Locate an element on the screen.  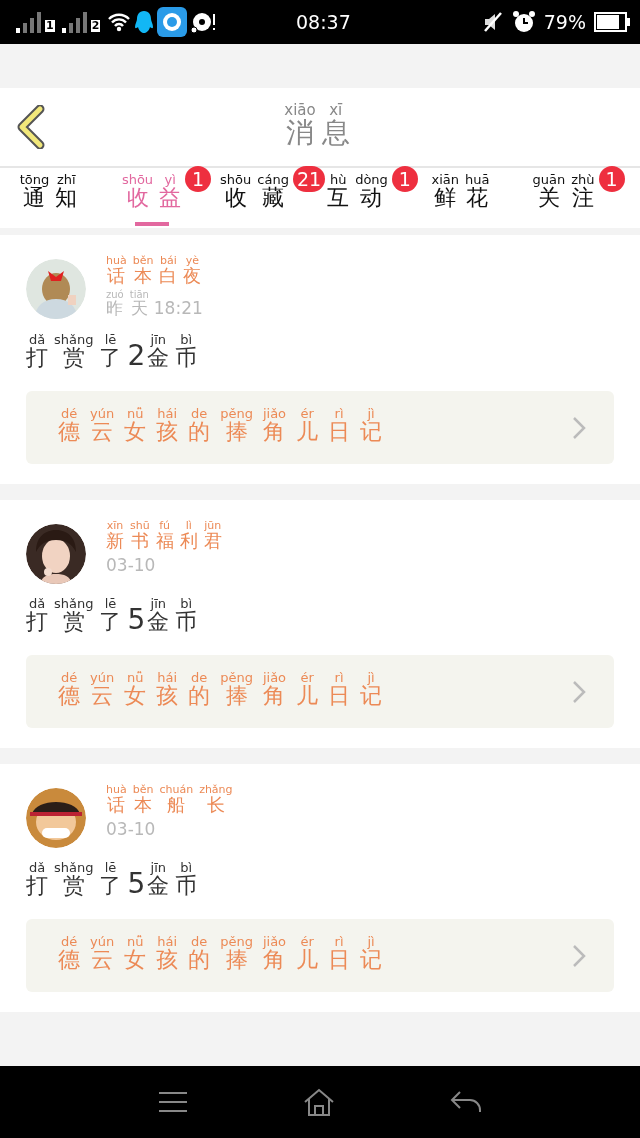
penguin-icon is located at coordinates (144, 22).